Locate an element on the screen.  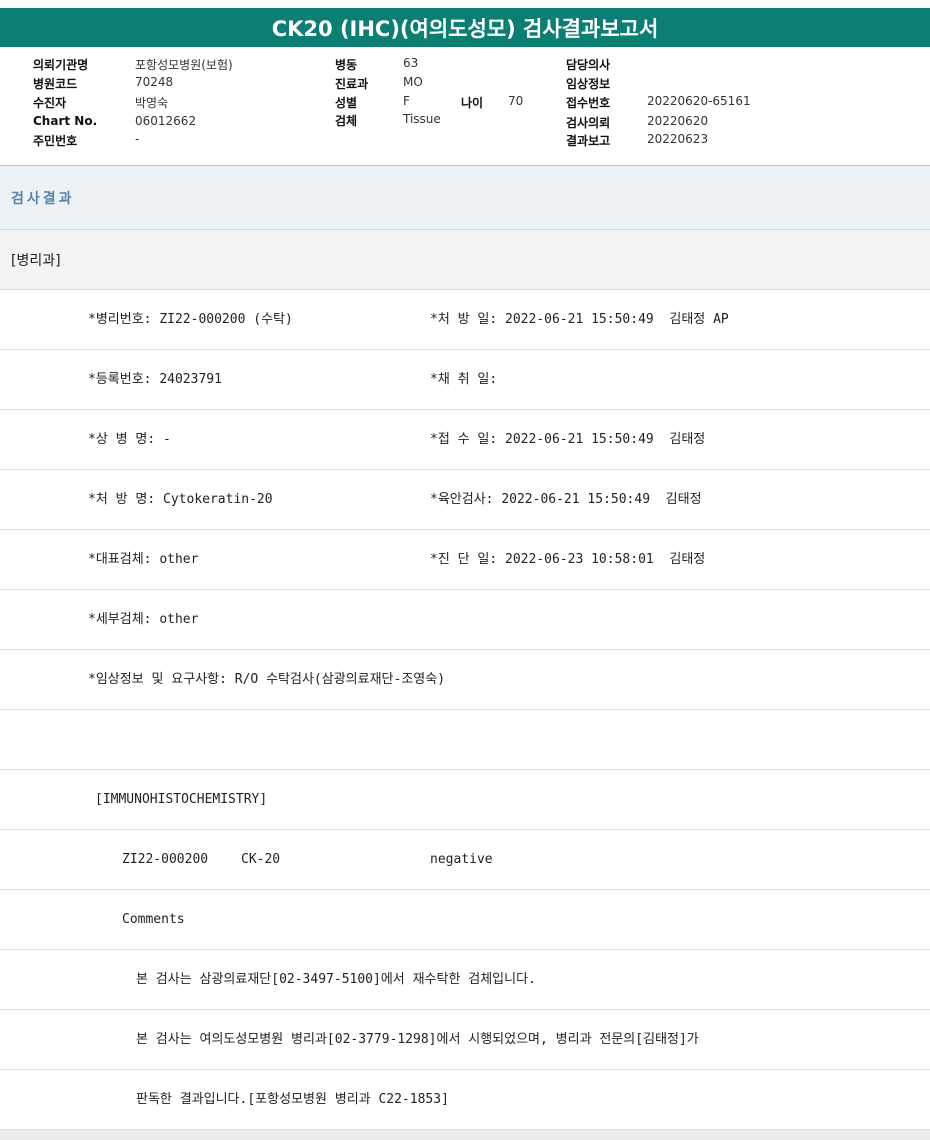
ihc-header-row: [IMMUNOHISTOCHEMISTRY] is located at coordinates (465, 800).